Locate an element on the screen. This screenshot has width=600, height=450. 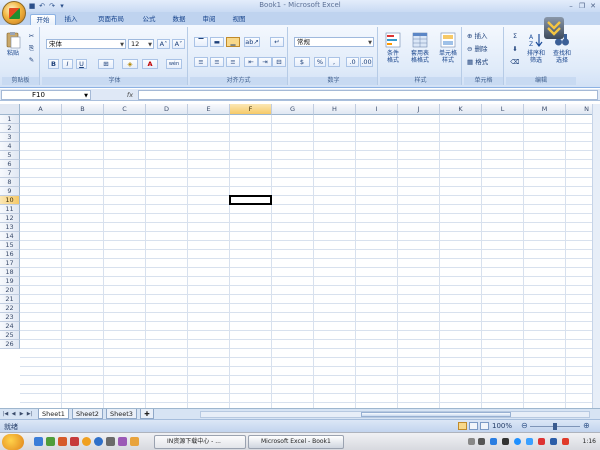
copy-icon: ⎘ is located at coordinates (31, 48).